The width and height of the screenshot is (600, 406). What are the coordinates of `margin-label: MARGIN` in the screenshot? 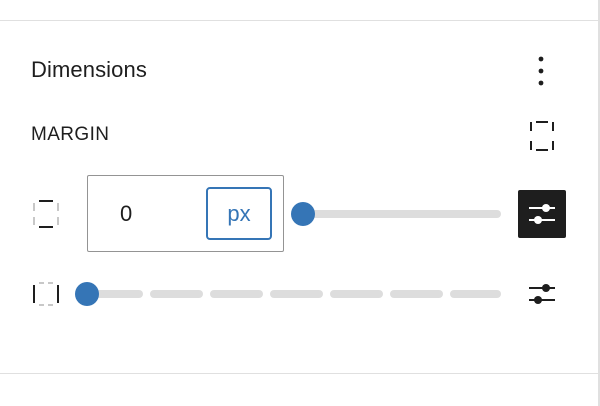 It's located at (70, 134).